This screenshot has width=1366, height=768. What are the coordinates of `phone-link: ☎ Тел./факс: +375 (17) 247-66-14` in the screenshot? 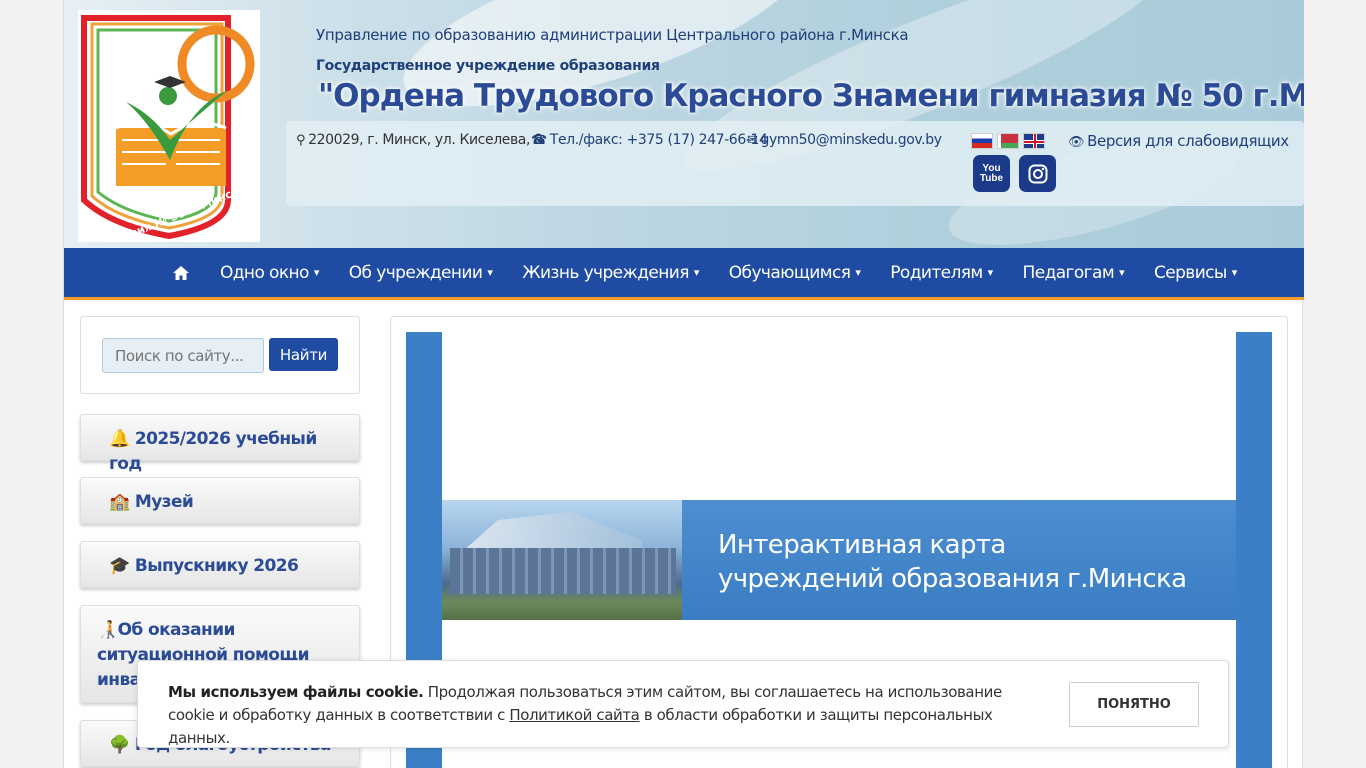 It's located at (649, 140).